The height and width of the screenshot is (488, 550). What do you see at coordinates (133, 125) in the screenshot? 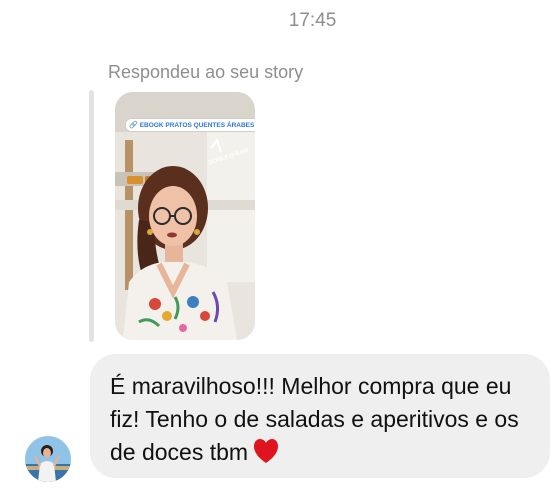
I see `link-icon: 🔗` at bounding box center [133, 125].